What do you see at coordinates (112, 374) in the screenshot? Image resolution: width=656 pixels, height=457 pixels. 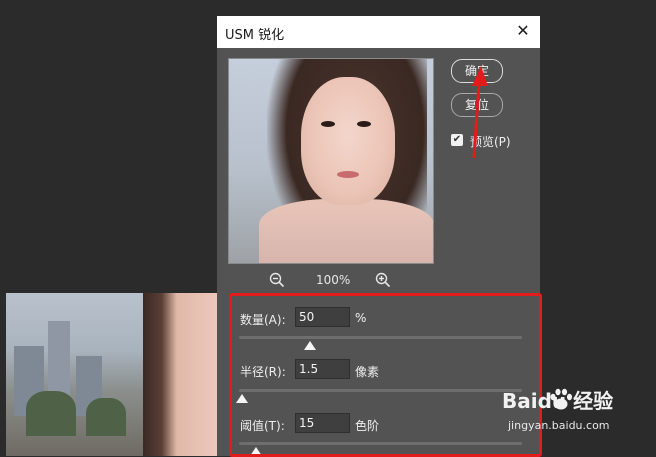 I see `background-photo` at bounding box center [112, 374].